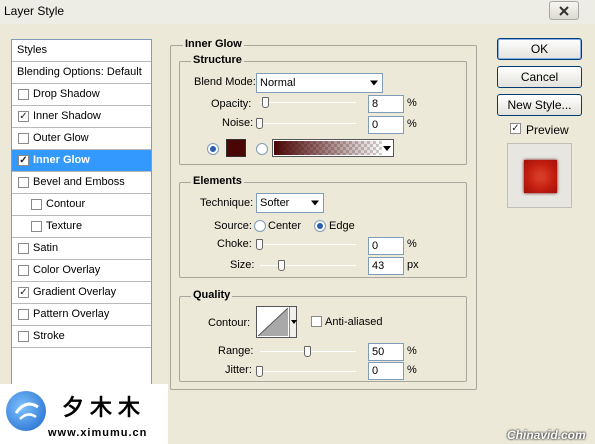 The width and height of the screenshot is (595, 444). I want to click on style-item-contour: Contour, so click(81, 205).